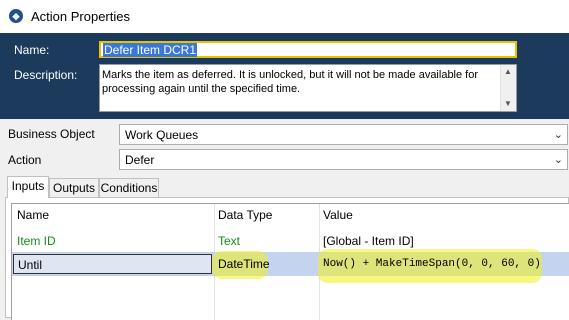 This screenshot has height=320, width=569. I want to click on business-object-label: Business Object, so click(51, 134).